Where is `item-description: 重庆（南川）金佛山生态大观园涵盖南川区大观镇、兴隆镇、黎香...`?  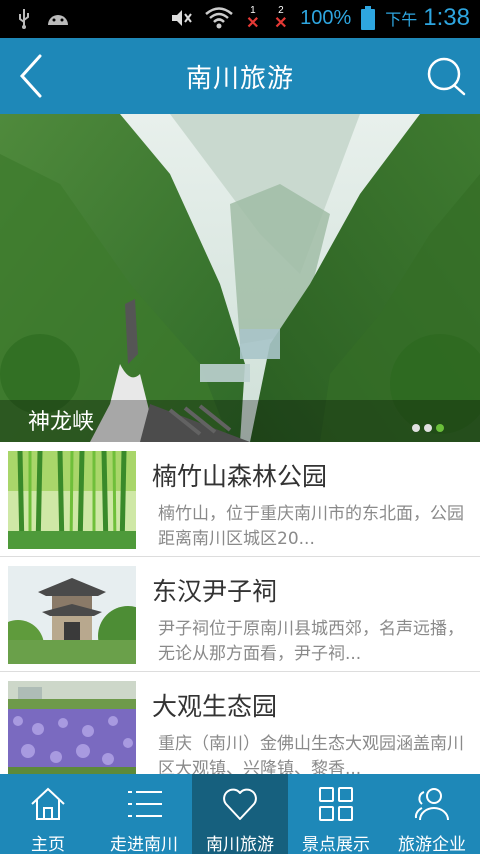
item-description: 重庆（南川）金佛山生态大观园涵盖南川区大观镇、兴隆镇、黎香... is located at coordinates (311, 754).